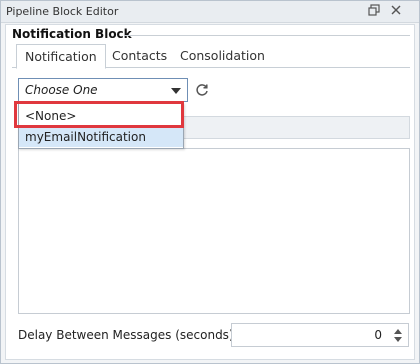 This screenshot has height=364, width=420. Describe the element at coordinates (374, 11) in the screenshot. I see `restore-icon` at that location.